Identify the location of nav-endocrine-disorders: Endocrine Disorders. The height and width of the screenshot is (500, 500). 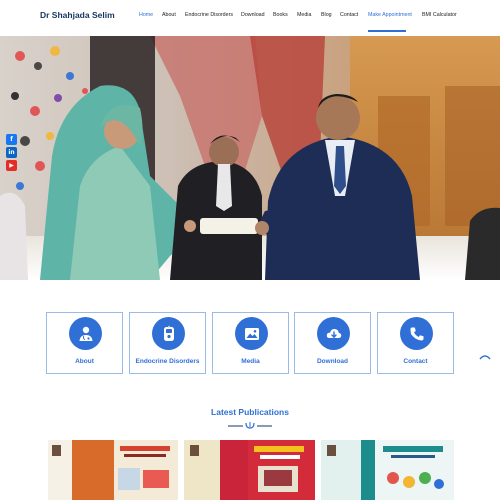
(209, 15).